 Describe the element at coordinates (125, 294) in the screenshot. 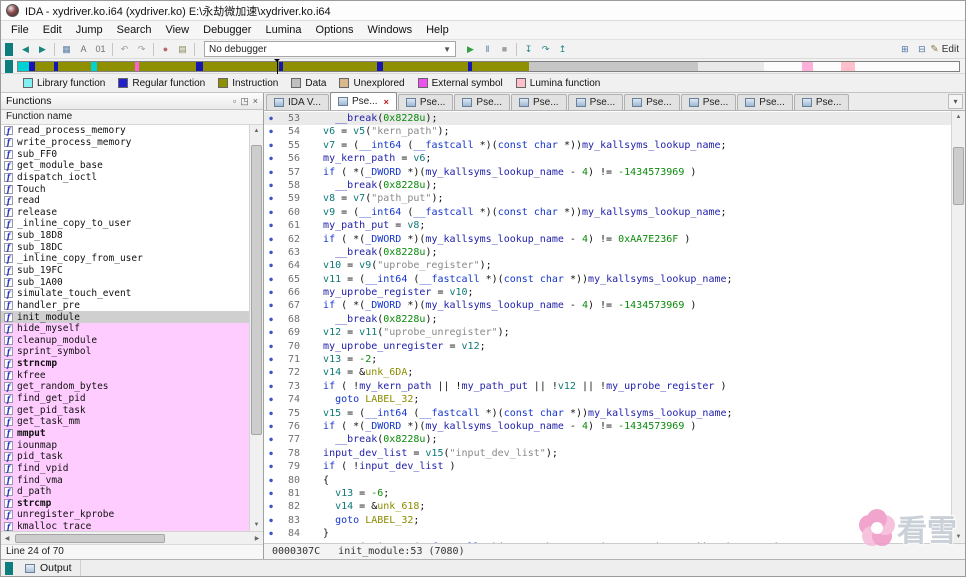

I see `function-row: f simulate_touch_event` at that location.